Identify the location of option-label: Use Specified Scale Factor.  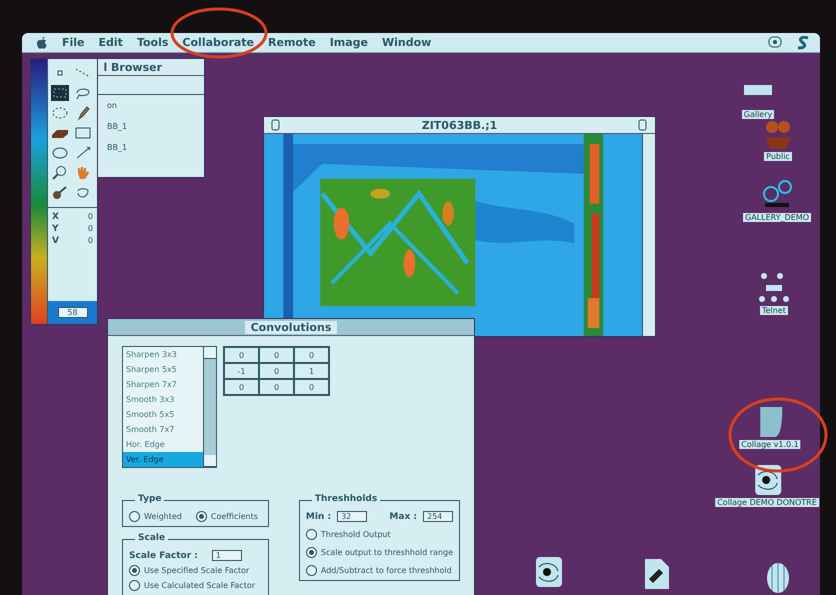
(197, 570).